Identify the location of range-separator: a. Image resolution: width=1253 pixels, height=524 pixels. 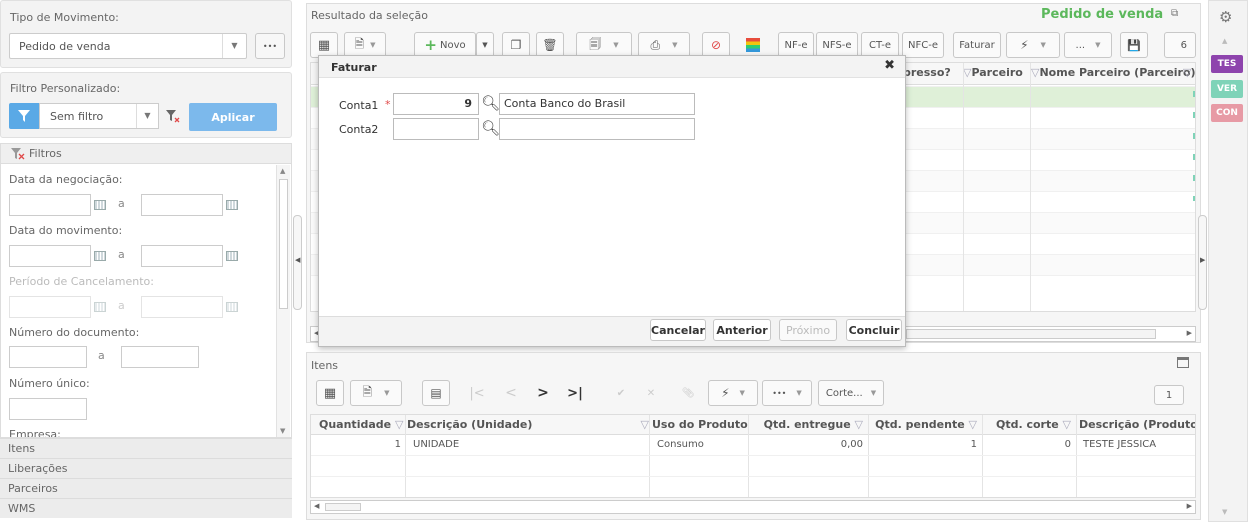
(121, 254).